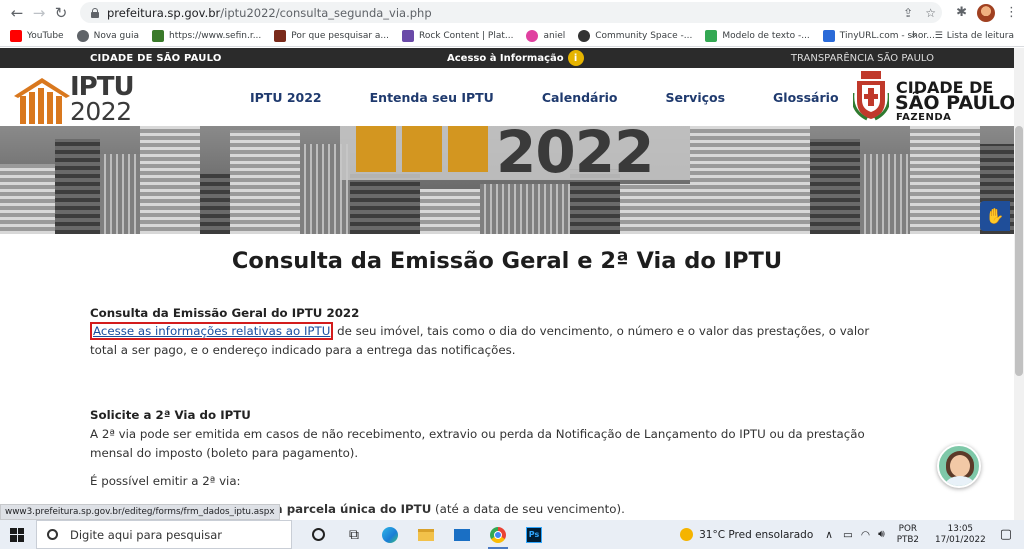 This screenshot has height=549, width=1024. Describe the element at coordinates (95, 12) in the screenshot. I see `lock-icon` at that location.